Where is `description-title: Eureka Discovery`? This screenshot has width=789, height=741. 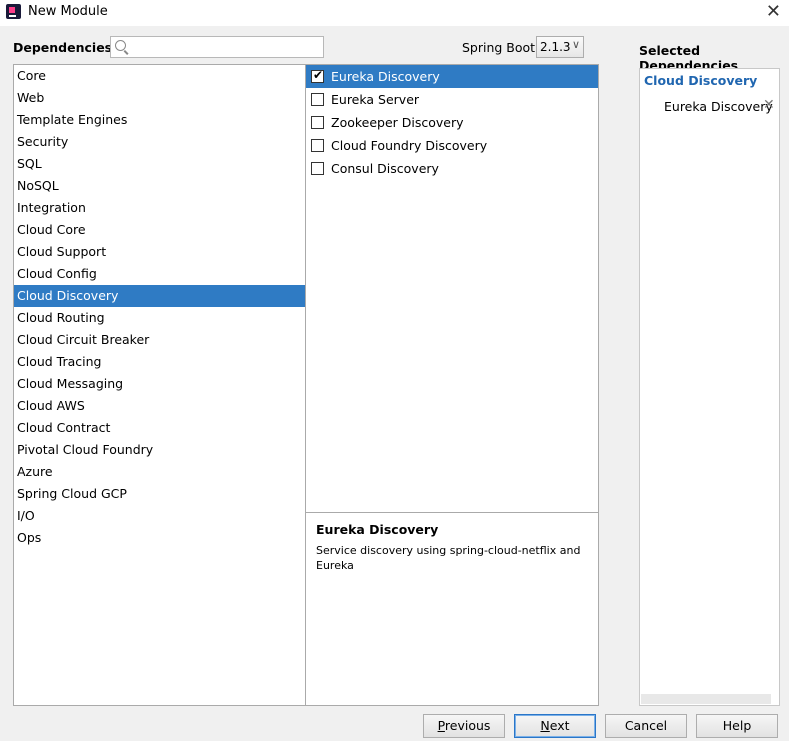
description-title: Eureka Discovery is located at coordinates (377, 529).